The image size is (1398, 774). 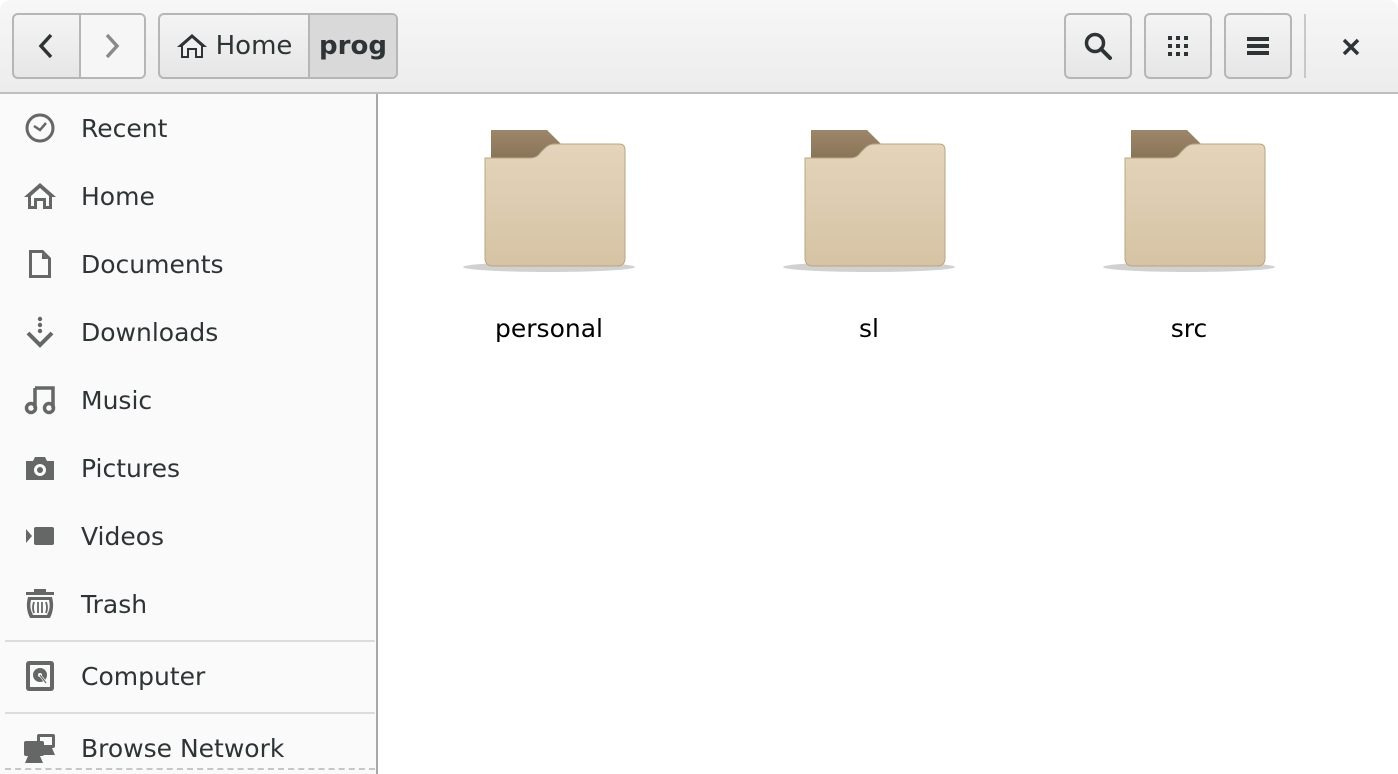 What do you see at coordinates (152, 264) in the screenshot?
I see `sidebar-item-label: Documents` at bounding box center [152, 264].